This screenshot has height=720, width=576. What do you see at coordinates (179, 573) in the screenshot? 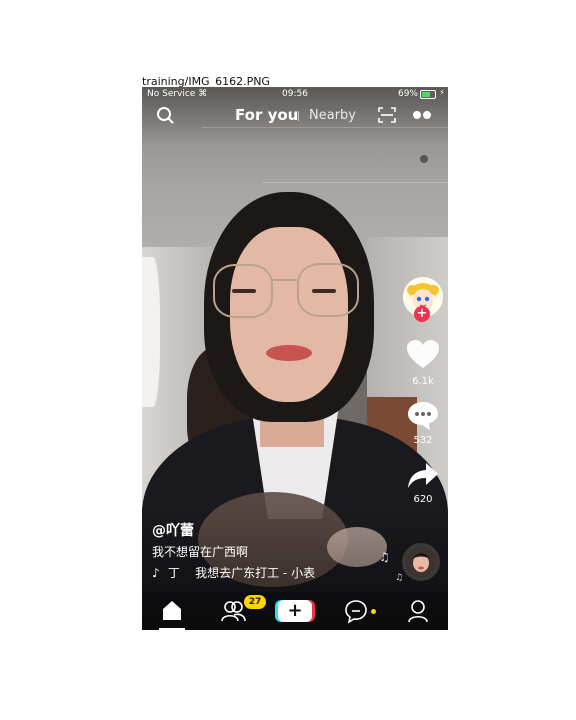
I see `music-marquee-fragment: 丁` at bounding box center [179, 573].